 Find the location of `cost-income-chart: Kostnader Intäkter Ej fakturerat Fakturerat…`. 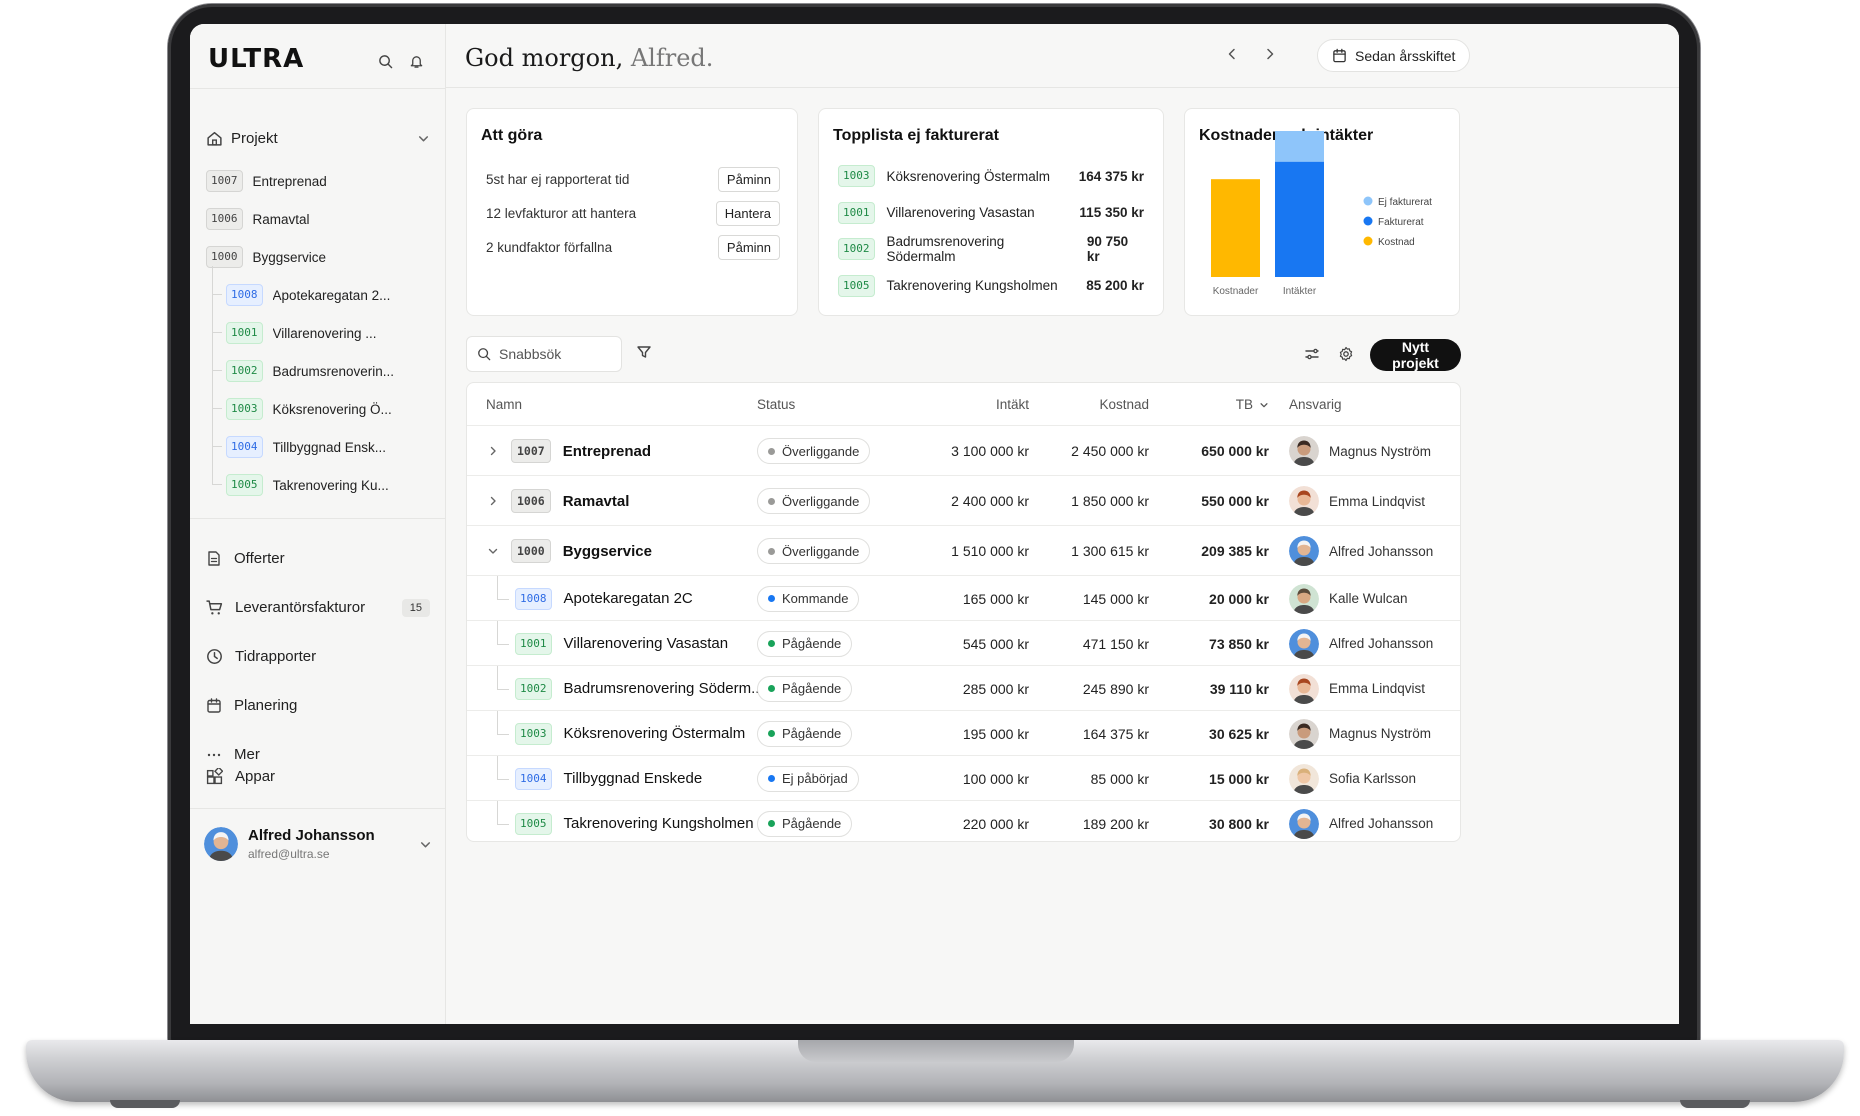

cost-income-chart: Kostnader Intäkter Ej fakturerat Fakturerat… is located at coordinates (1321, 214).